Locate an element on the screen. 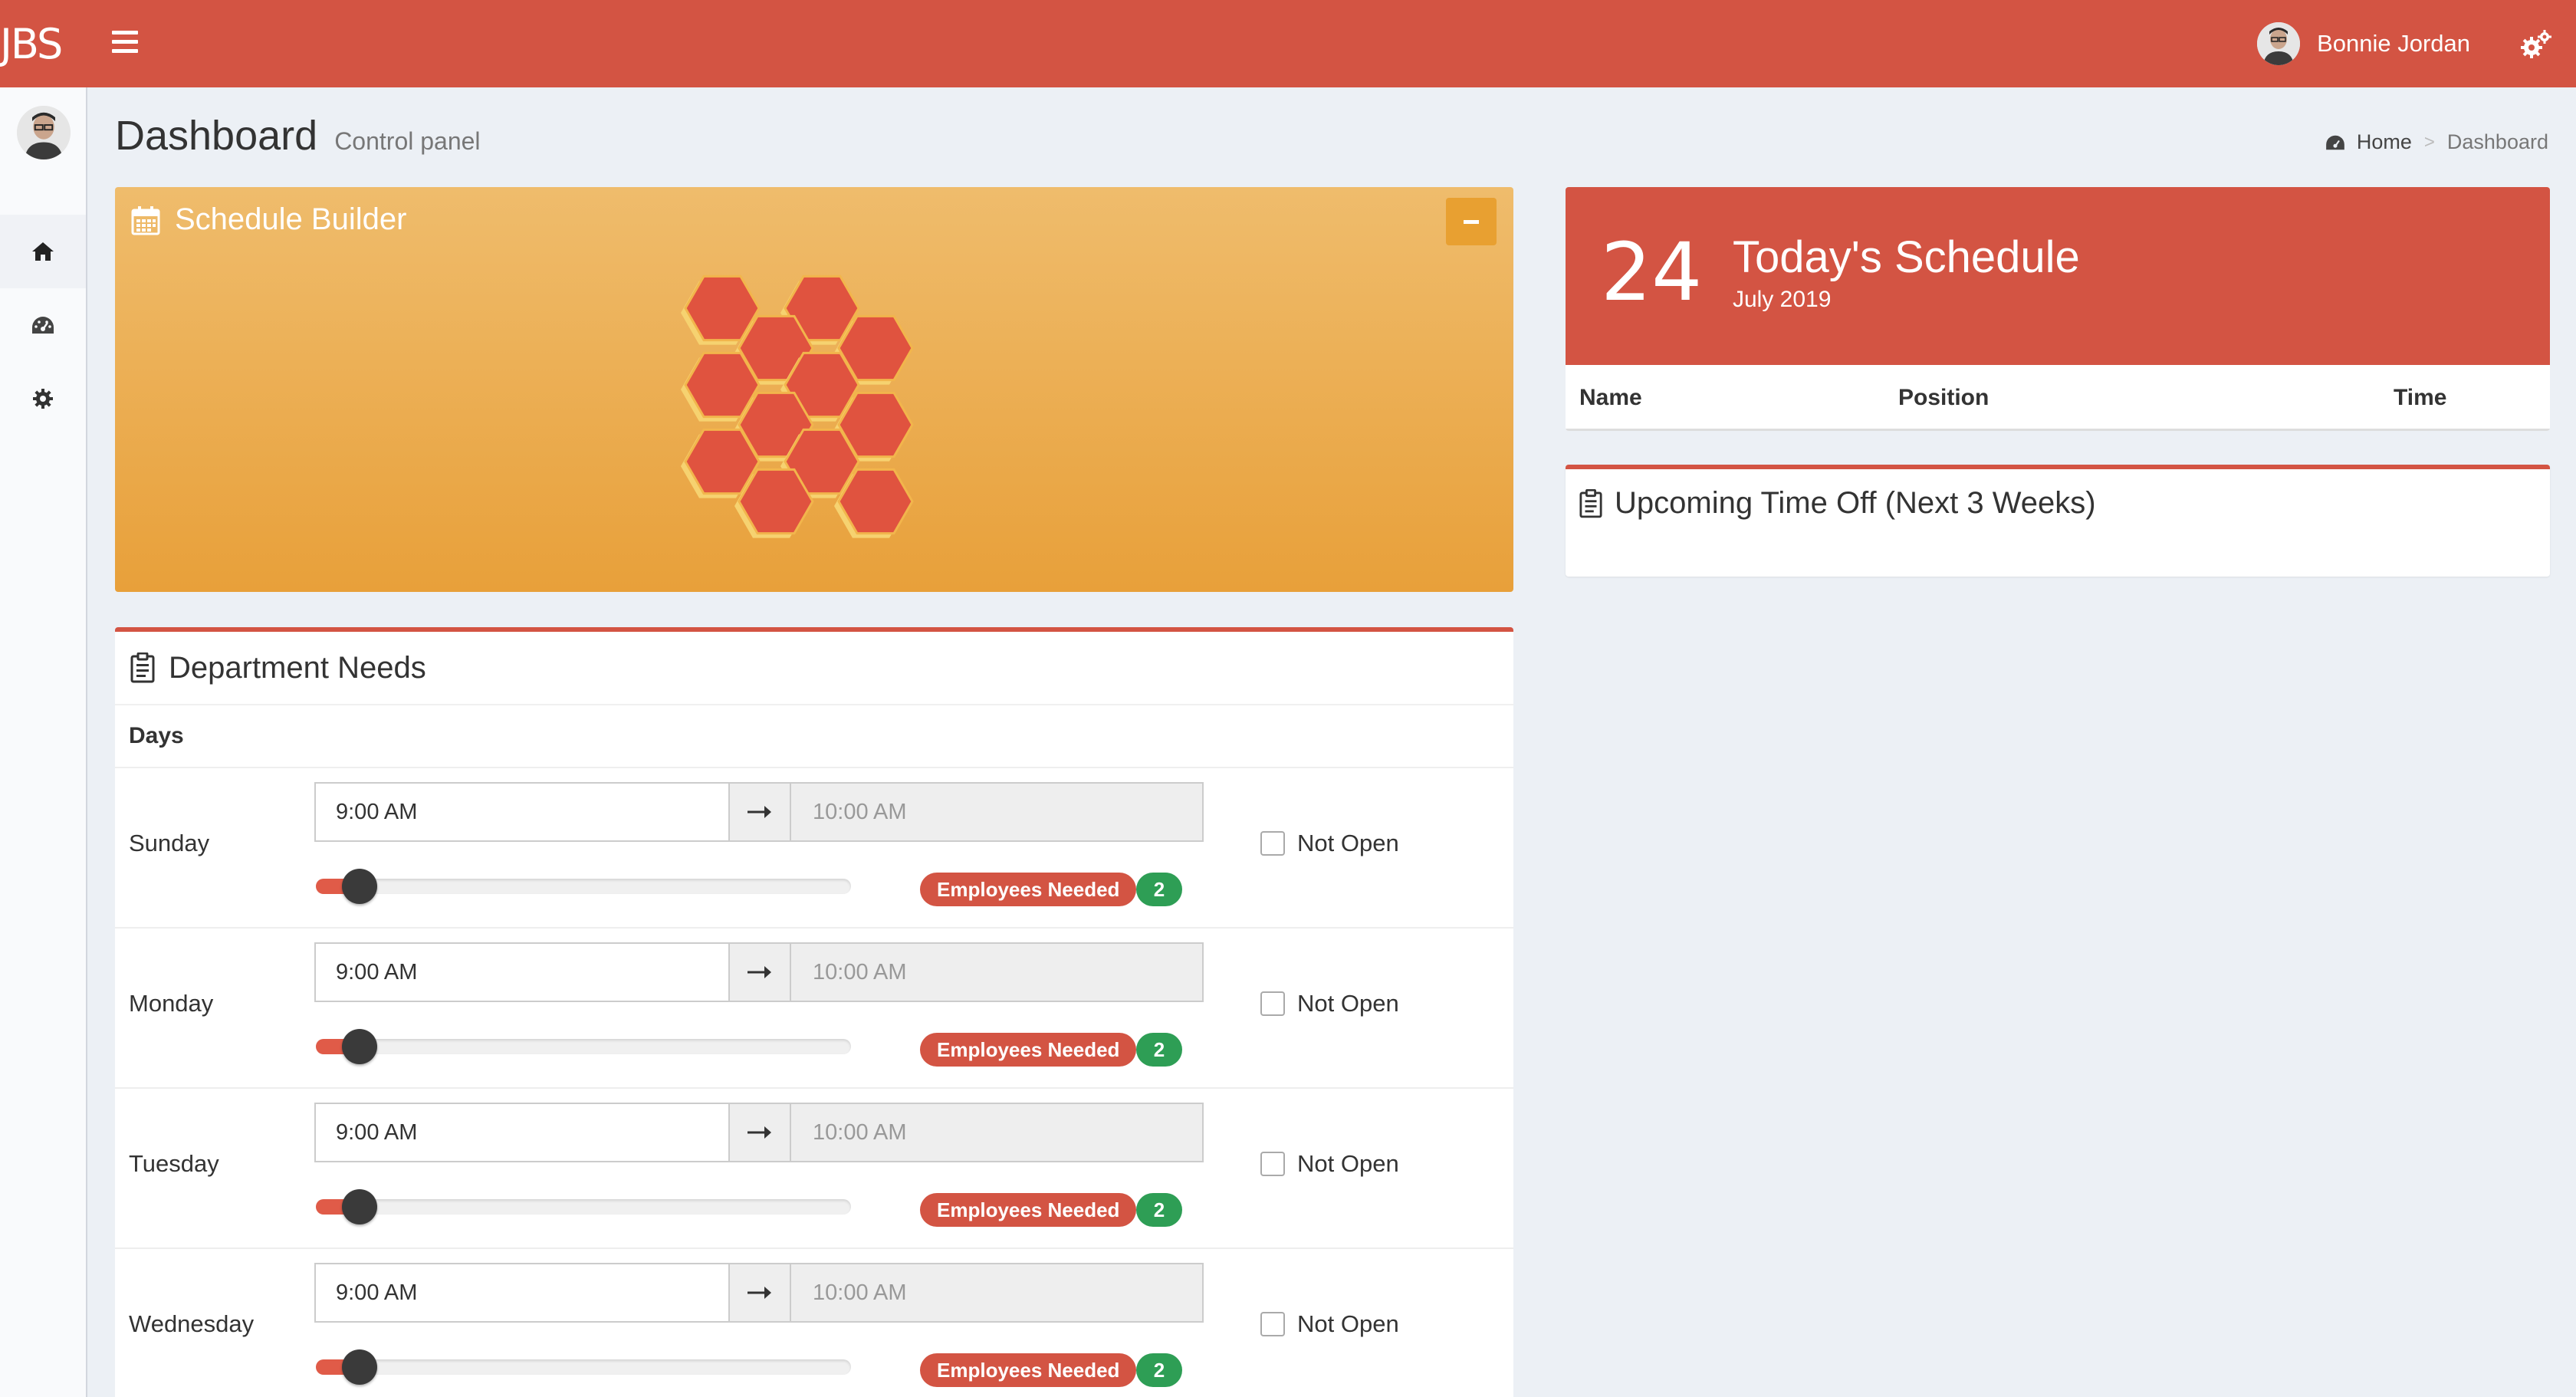  department-needs-title: Department Needs is located at coordinates (297, 667).